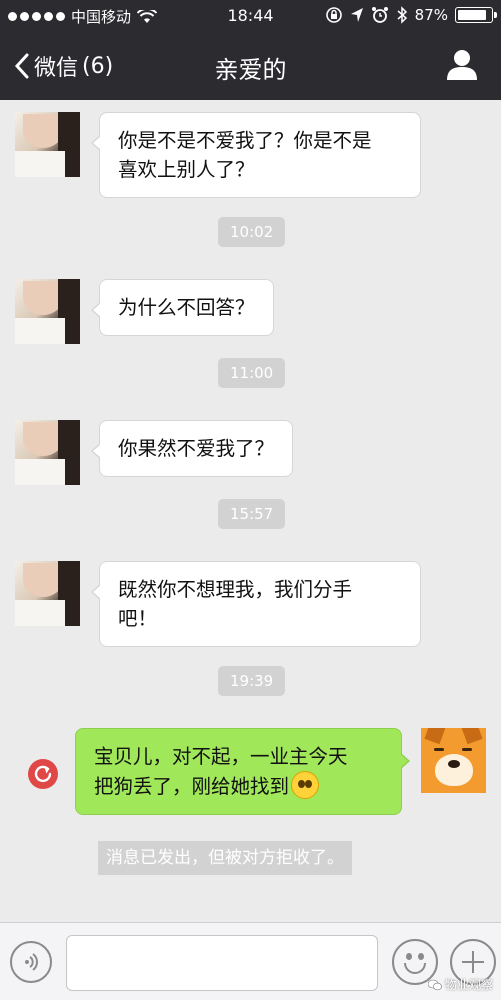 The height and width of the screenshot is (1000, 501). I want to click on timestamp: 15:57, so click(252, 514).